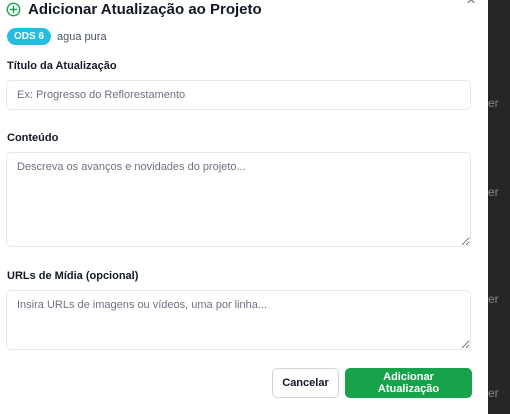 The height and width of the screenshot is (414, 510). I want to click on add-update-button: Adicionar Atualização, so click(408, 383).